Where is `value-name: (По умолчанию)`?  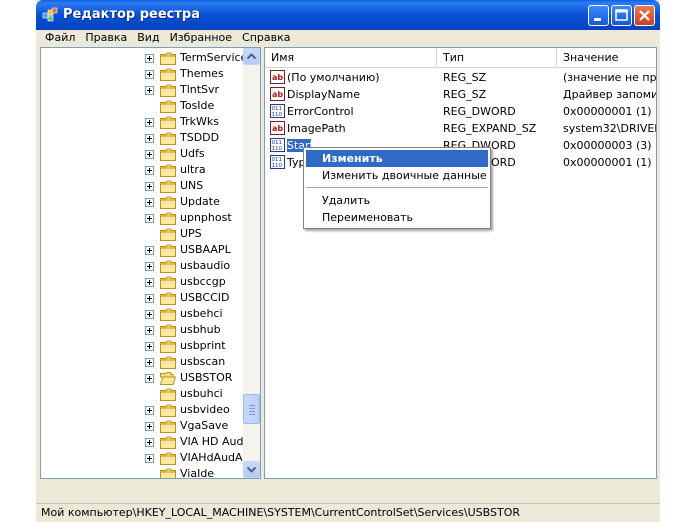 value-name: (По умолчанию) is located at coordinates (333, 77).